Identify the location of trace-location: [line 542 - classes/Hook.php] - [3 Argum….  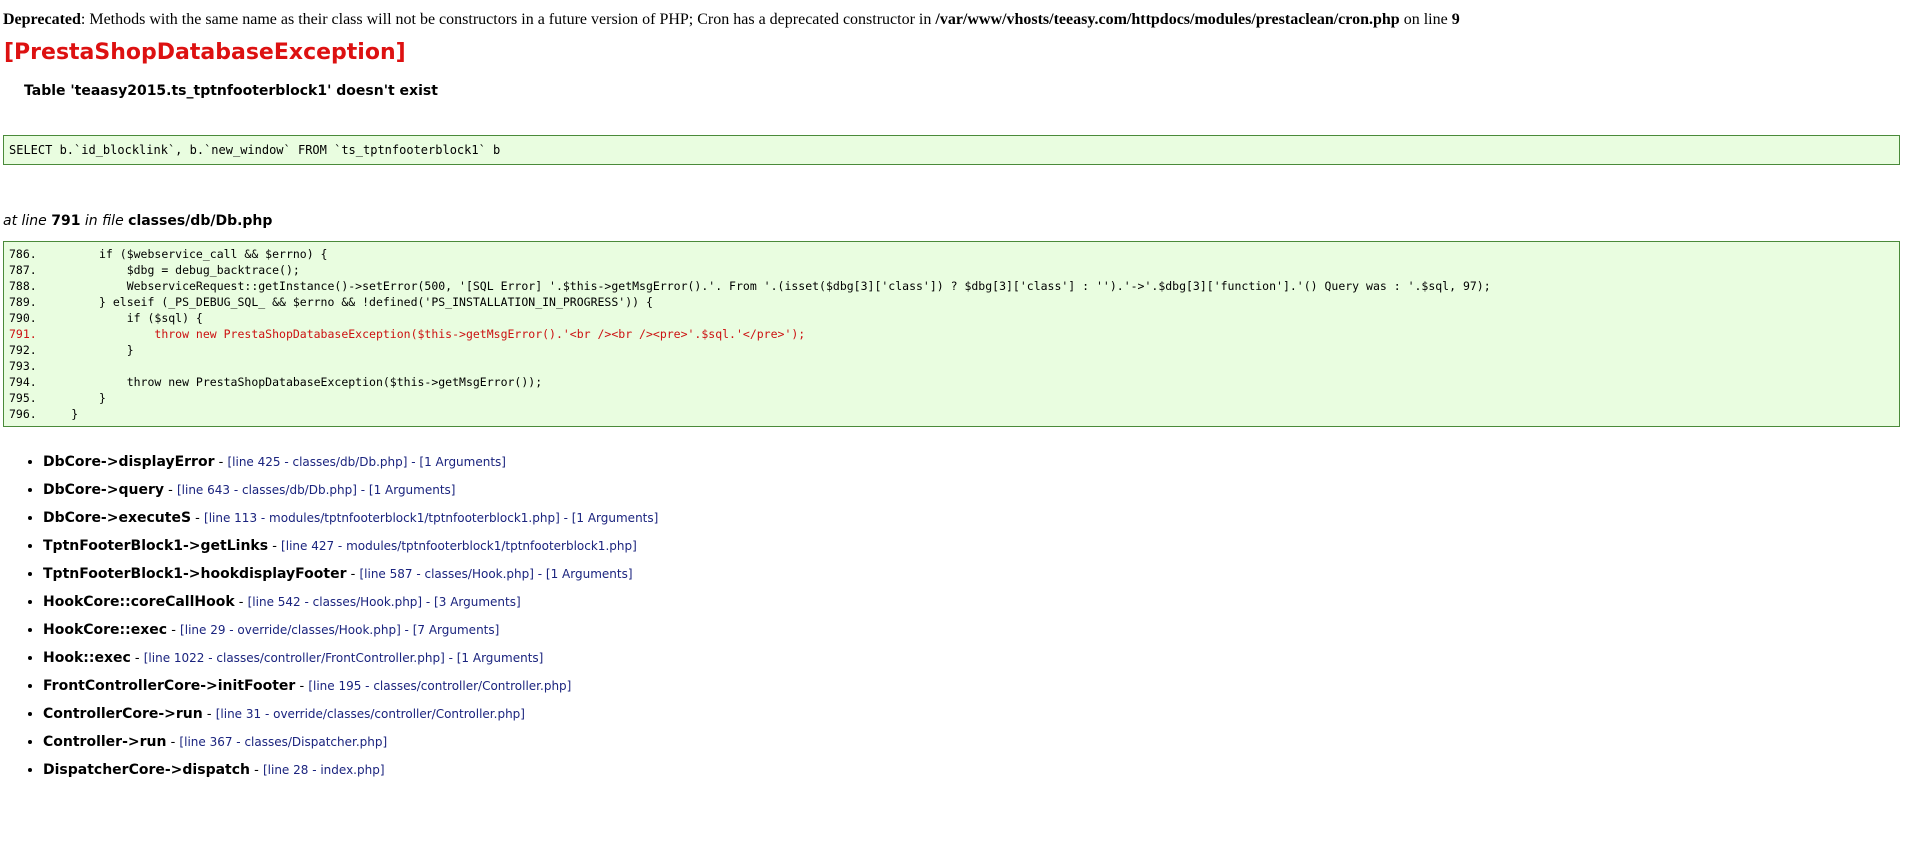
(384, 602).